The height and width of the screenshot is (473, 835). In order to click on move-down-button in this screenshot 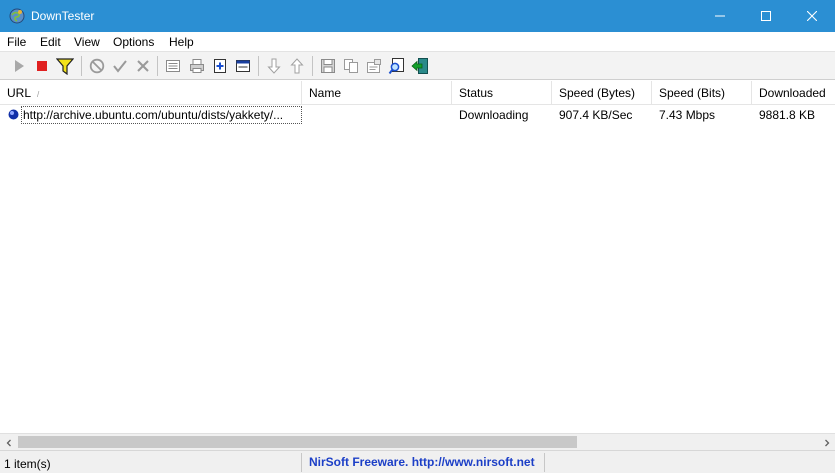, I will do `click(274, 66)`.